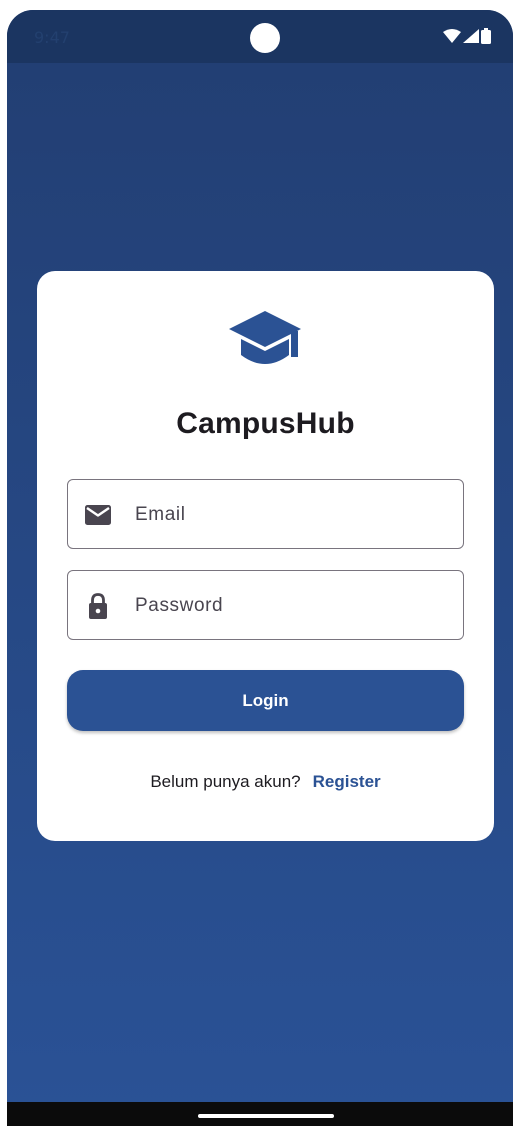 This screenshot has width=520, height=1126. I want to click on register-prompt: Belum punya akun?, so click(225, 781).